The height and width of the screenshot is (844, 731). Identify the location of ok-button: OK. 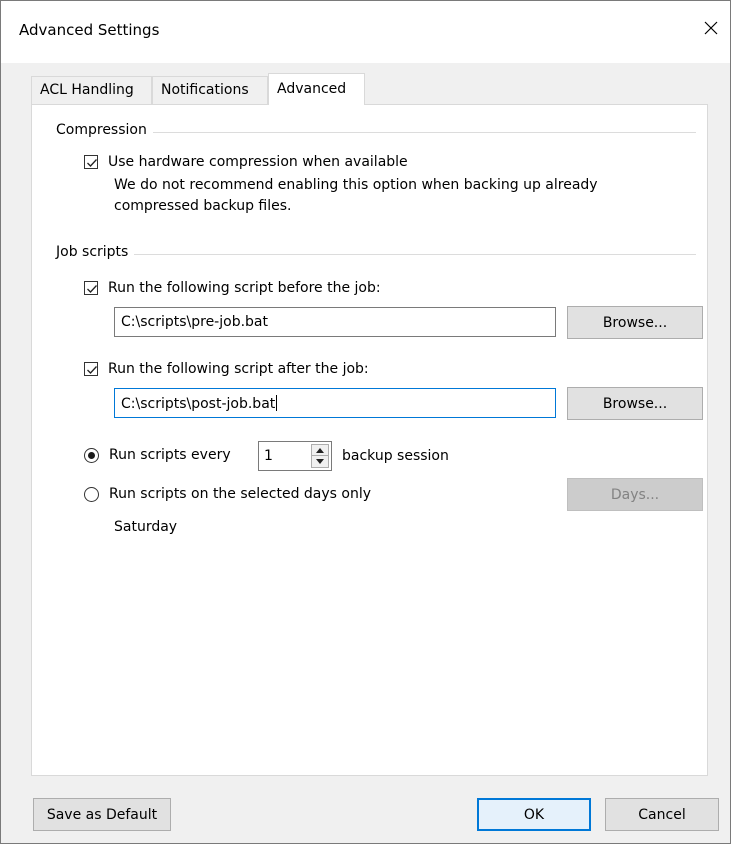
(534, 814).